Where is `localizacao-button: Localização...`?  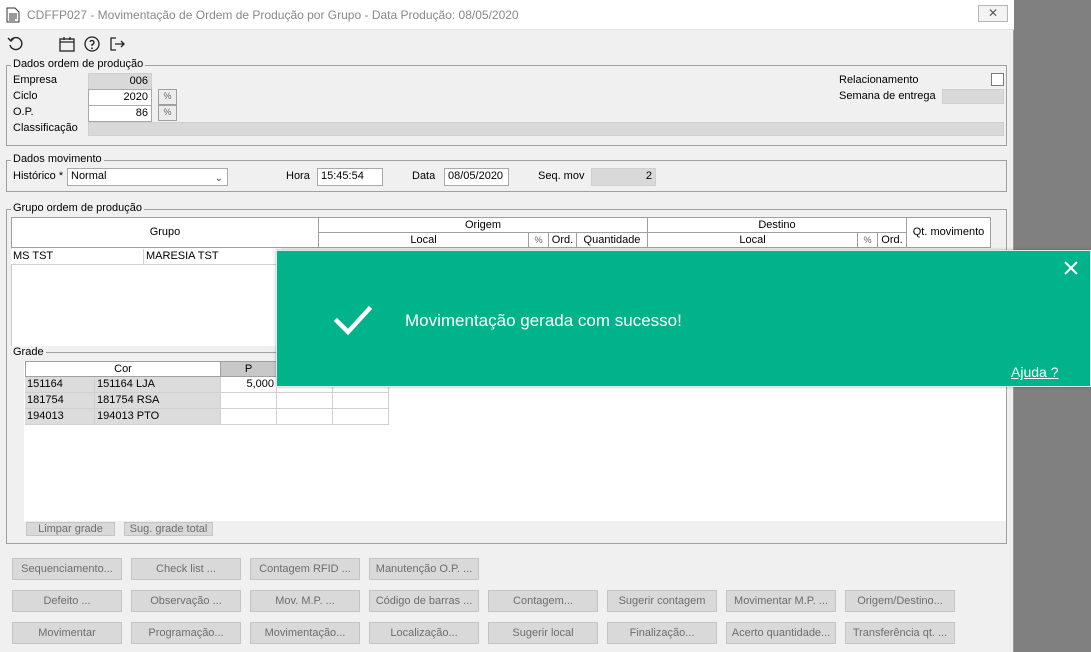
localizacao-button: Localização... is located at coordinates (424, 633).